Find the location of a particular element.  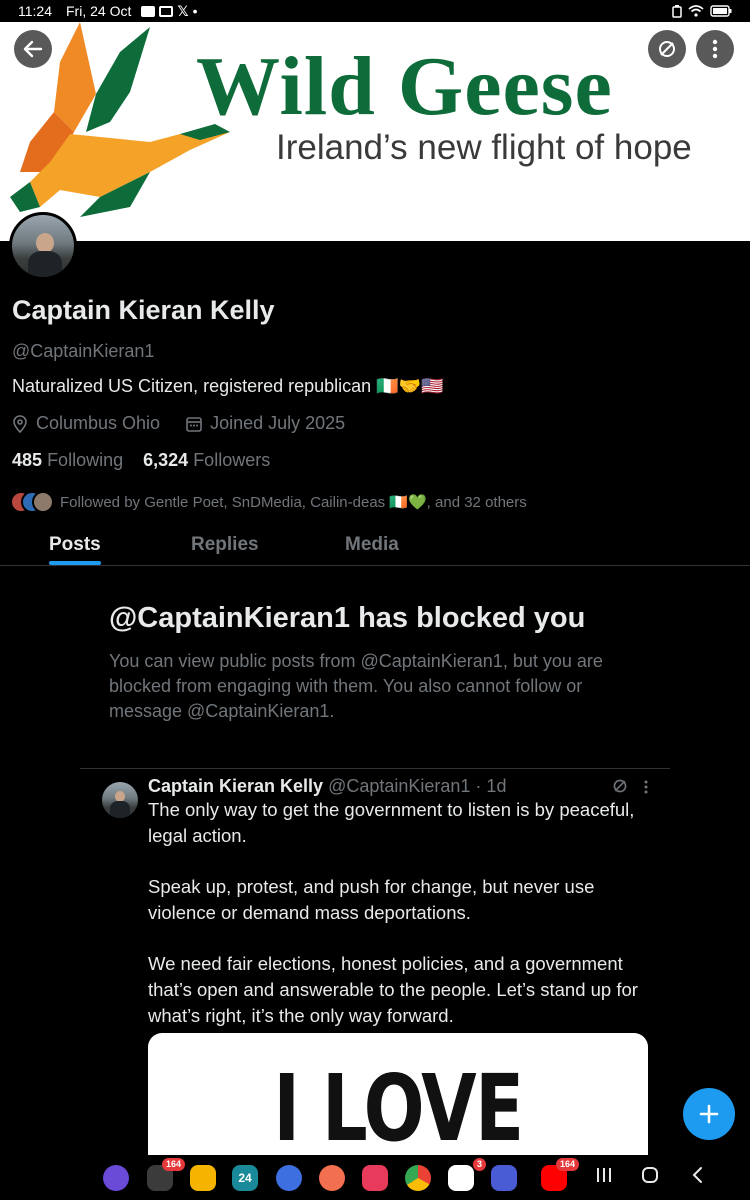

banner-title: Wild Geese is located at coordinates (404, 86).